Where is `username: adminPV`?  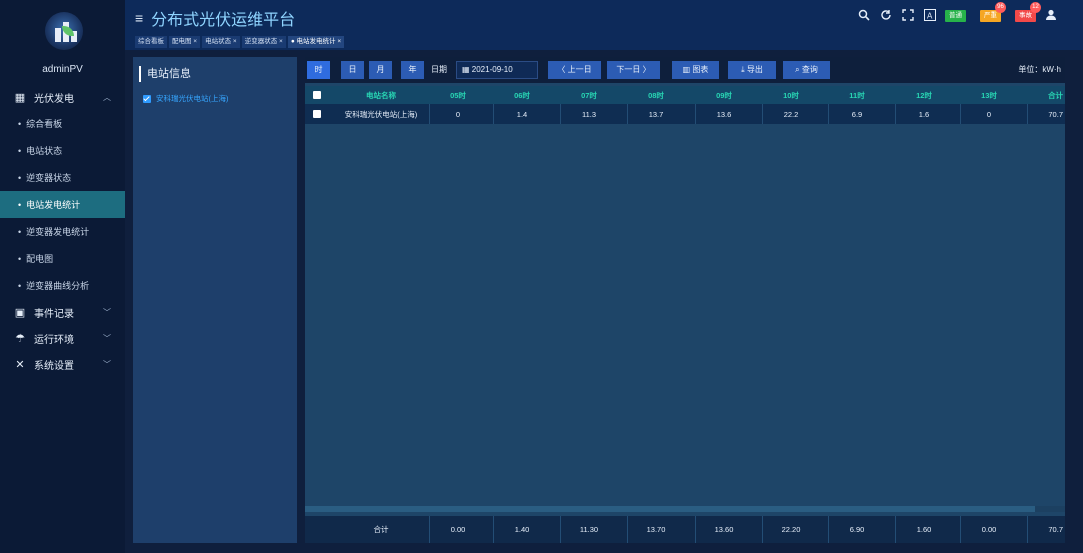 username: adminPV is located at coordinates (62, 69).